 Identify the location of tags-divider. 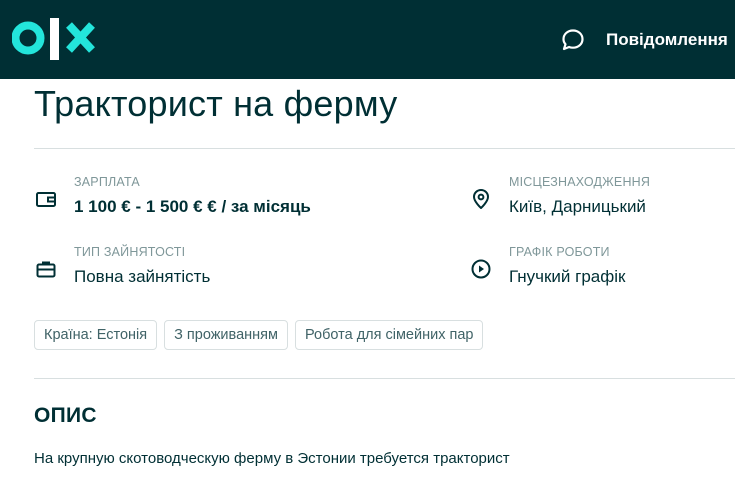
(384, 378).